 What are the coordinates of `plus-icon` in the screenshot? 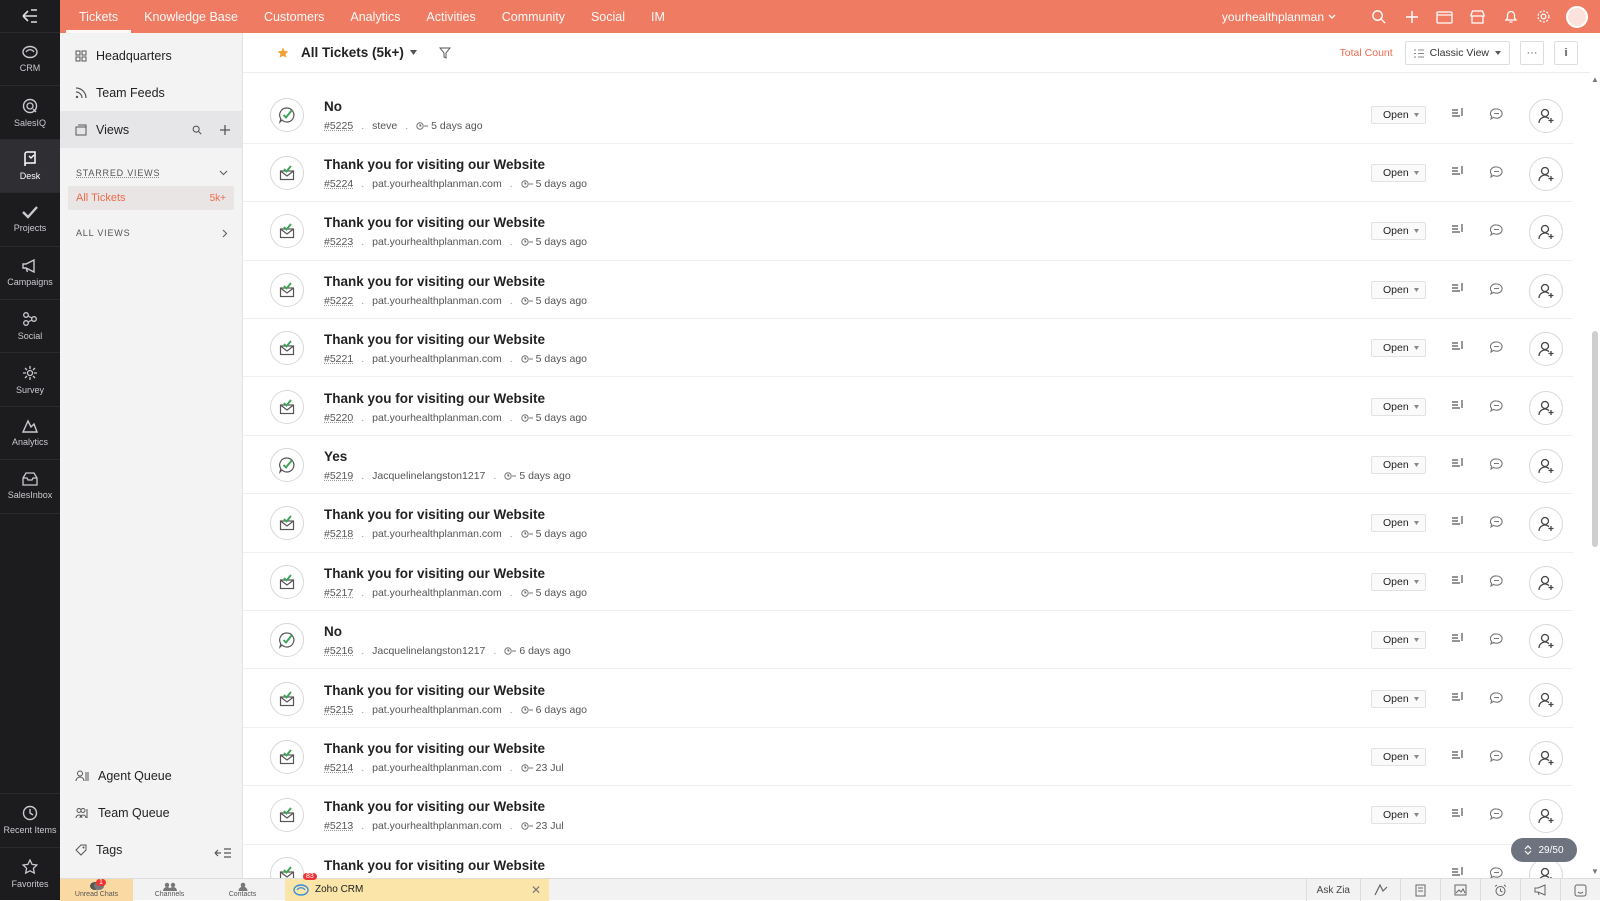 It's located at (225, 130).